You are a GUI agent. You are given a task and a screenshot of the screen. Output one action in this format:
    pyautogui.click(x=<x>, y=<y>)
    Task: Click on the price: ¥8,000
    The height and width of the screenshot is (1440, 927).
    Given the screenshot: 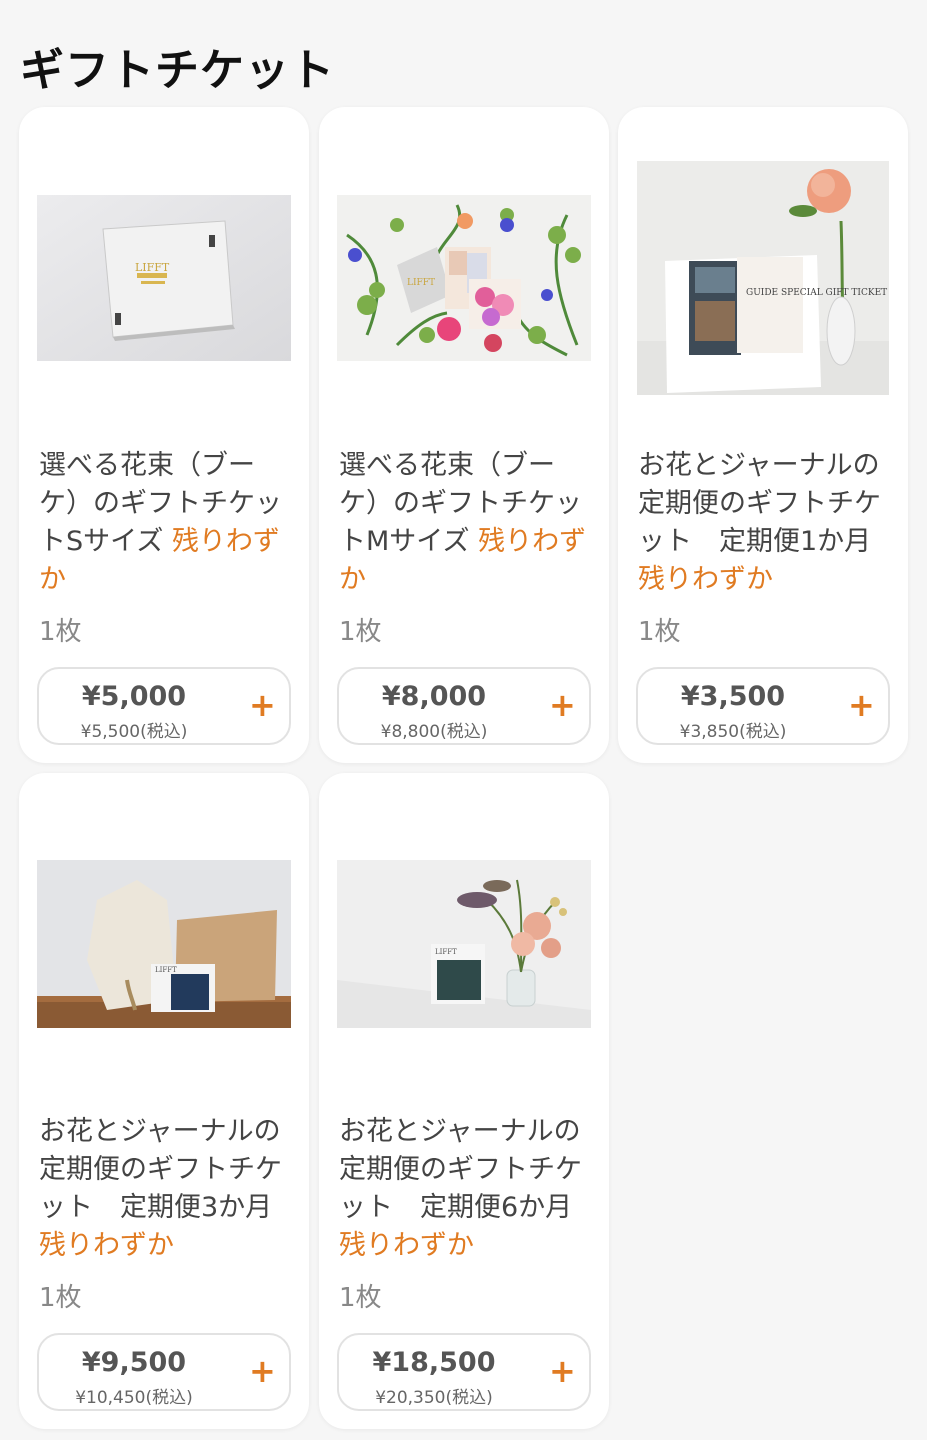 What is the action you would take?
    pyautogui.click(x=434, y=696)
    